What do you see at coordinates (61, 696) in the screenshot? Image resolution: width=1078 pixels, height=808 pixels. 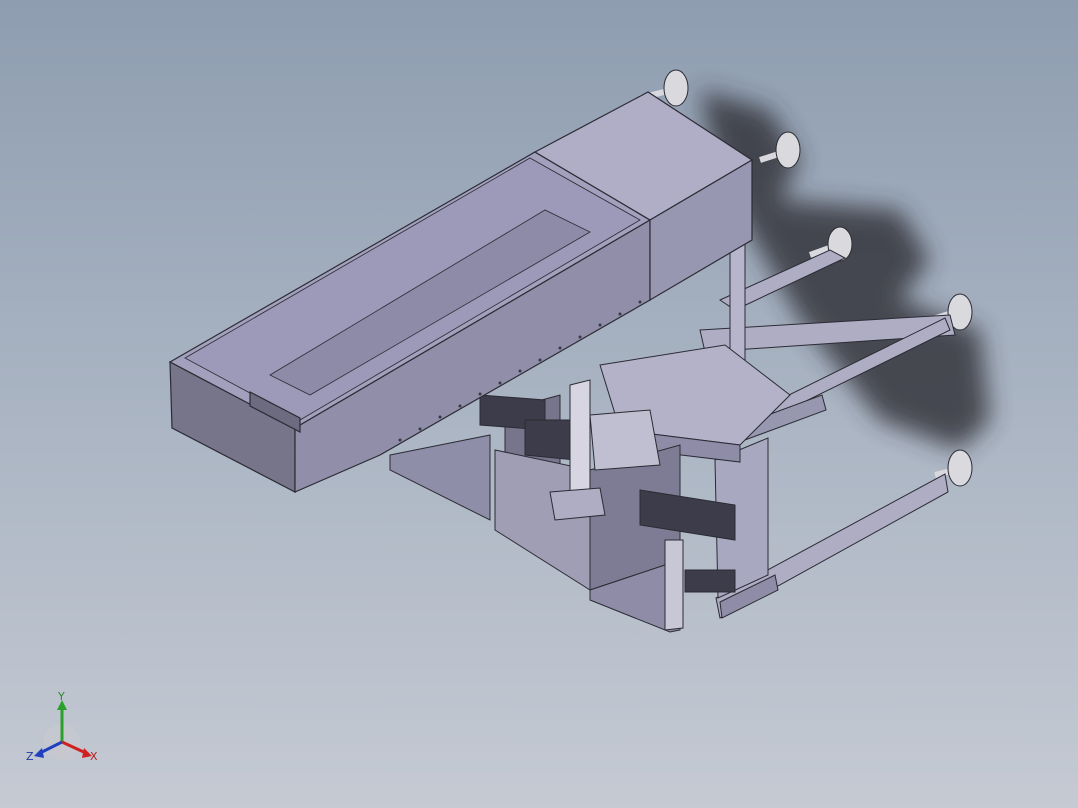 I see `triad-y-label: Y` at bounding box center [61, 696].